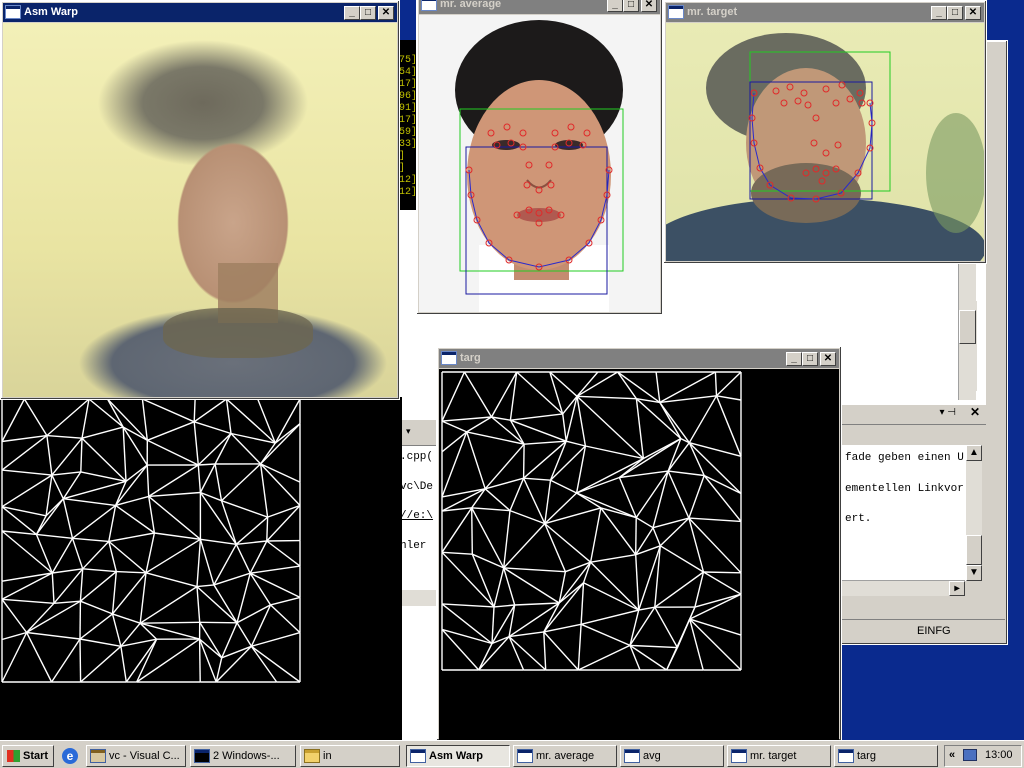 The width and height of the screenshot is (1024, 768). I want to click on task-label: targ, so click(866, 756).